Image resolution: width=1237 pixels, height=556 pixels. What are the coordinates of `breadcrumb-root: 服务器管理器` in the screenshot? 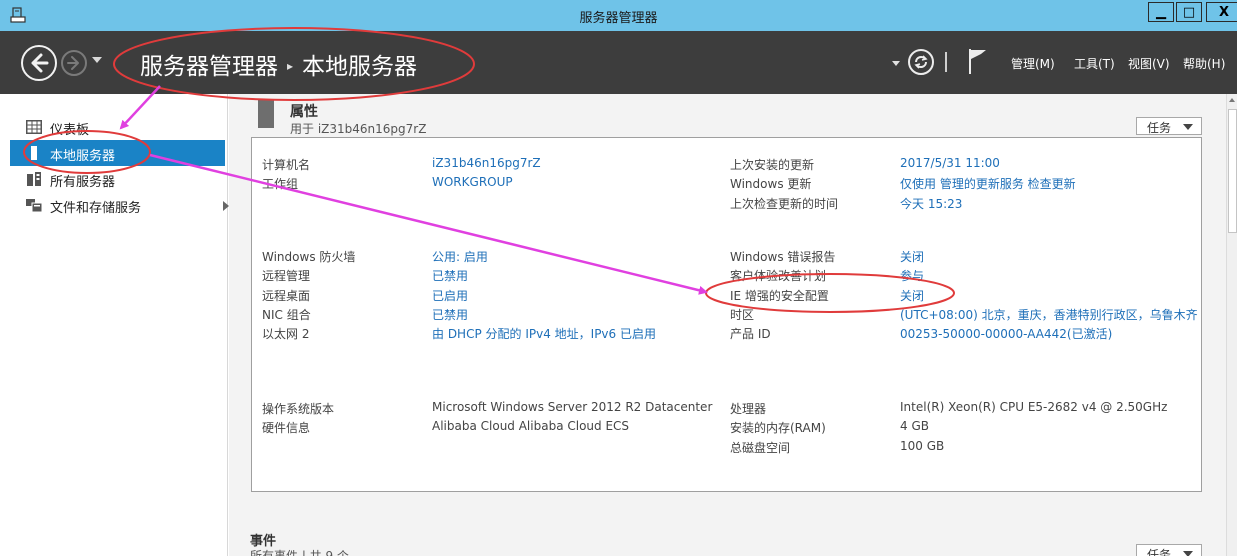 It's located at (209, 67).